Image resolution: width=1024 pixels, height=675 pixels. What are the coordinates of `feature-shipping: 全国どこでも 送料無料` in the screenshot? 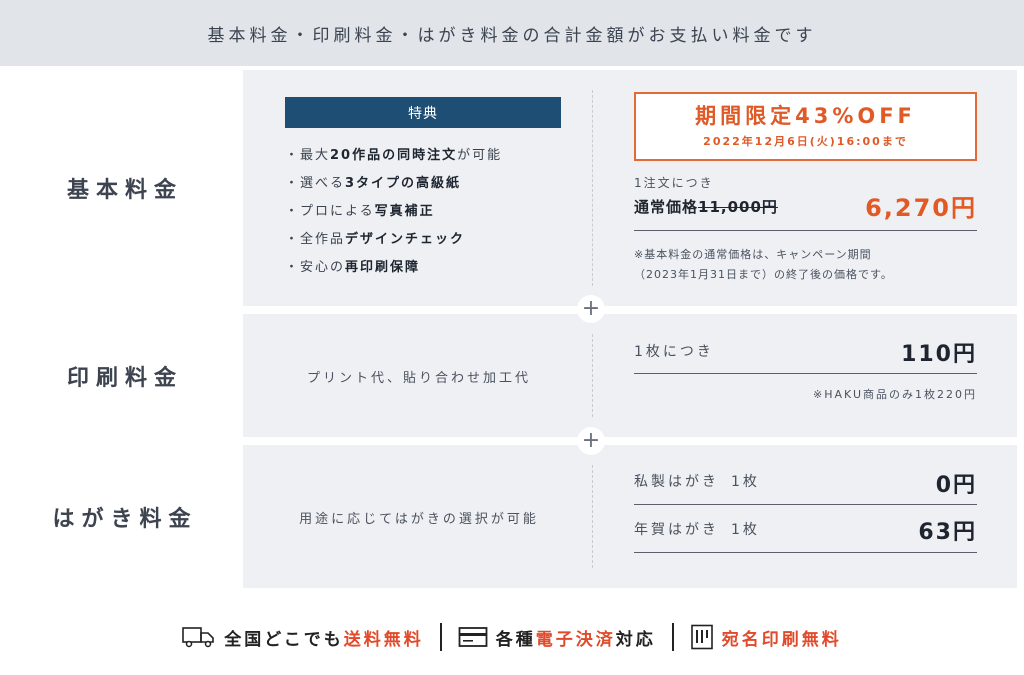 It's located at (303, 637).